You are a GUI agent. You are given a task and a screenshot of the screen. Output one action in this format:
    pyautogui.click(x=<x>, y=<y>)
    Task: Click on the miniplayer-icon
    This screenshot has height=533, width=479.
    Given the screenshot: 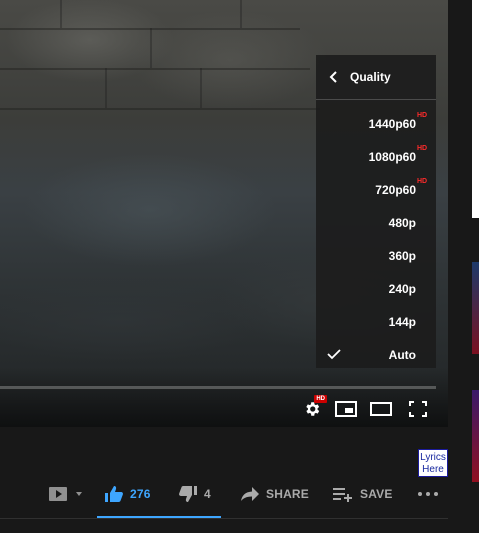 What is the action you would take?
    pyautogui.click(x=346, y=409)
    